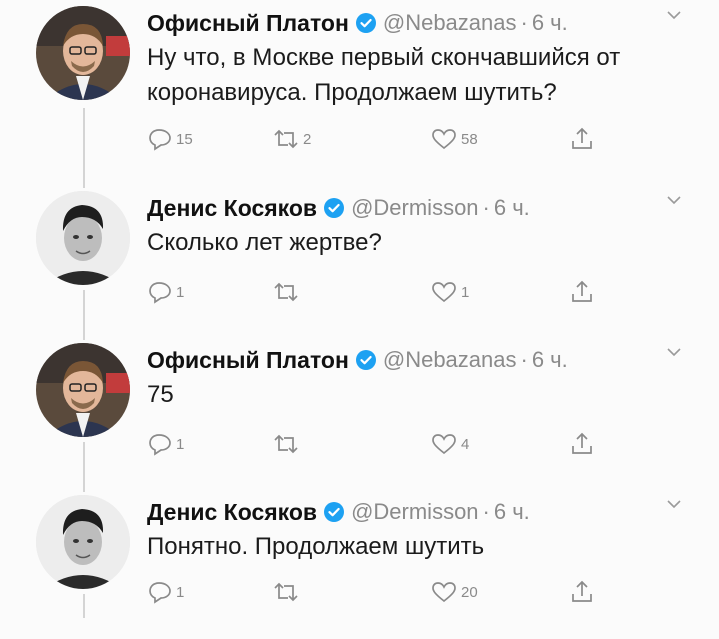 This screenshot has height=639, width=719. What do you see at coordinates (469, 139) in the screenshot?
I see `like-count: 58` at bounding box center [469, 139].